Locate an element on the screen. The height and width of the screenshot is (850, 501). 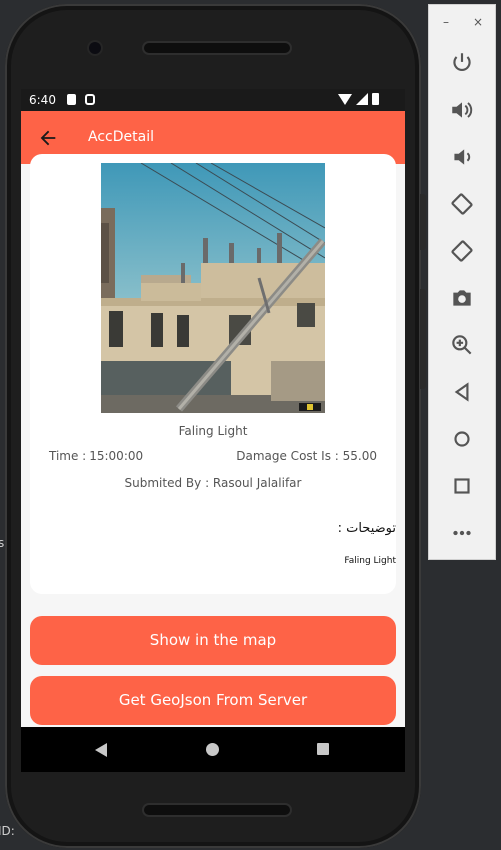
power-side-button is located at coordinates (423, 222).